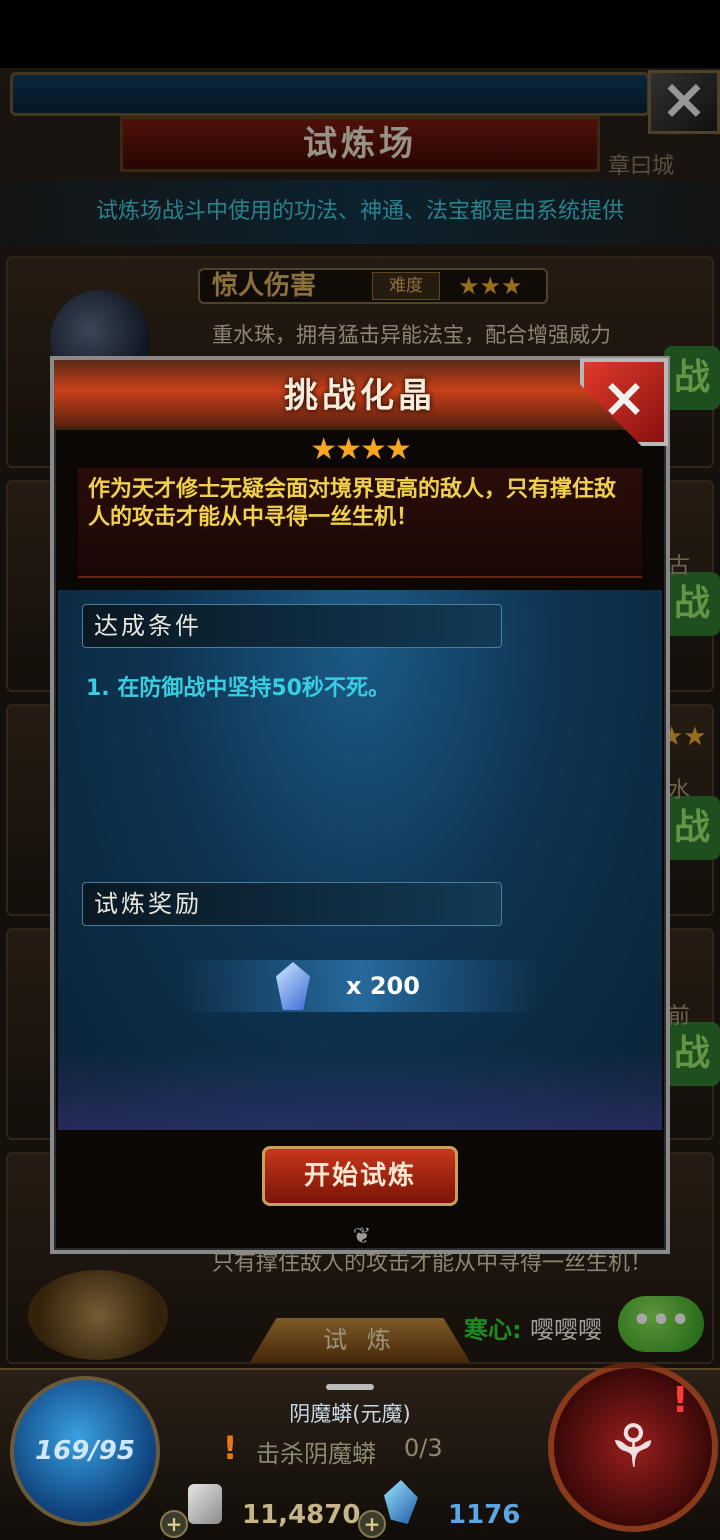 The width and height of the screenshot is (720, 1540). I want to click on exclamation-icon: !, so click(230, 1448).